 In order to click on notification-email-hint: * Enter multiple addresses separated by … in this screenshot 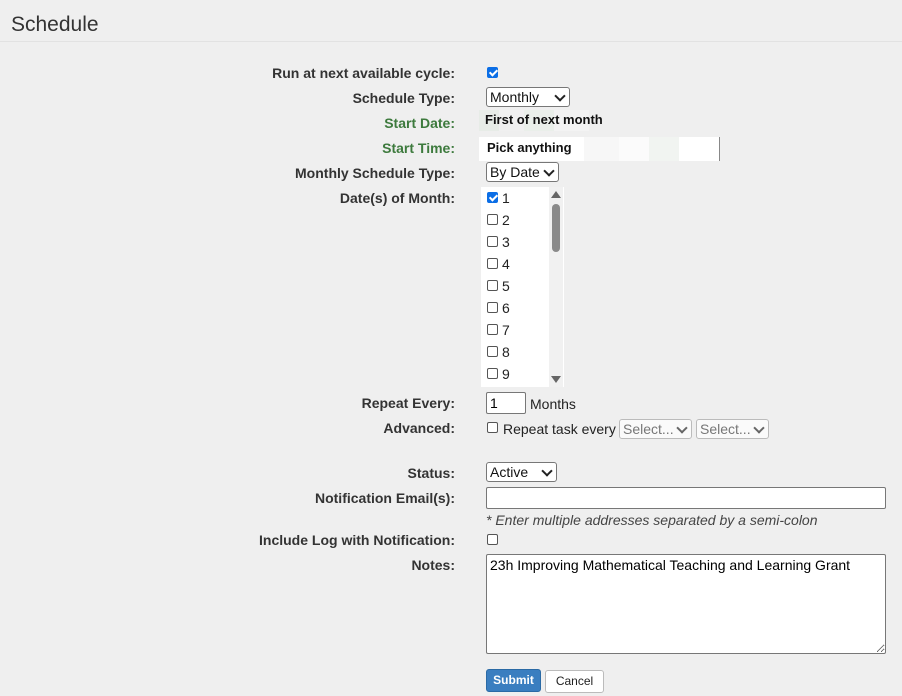, I will do `click(652, 520)`.